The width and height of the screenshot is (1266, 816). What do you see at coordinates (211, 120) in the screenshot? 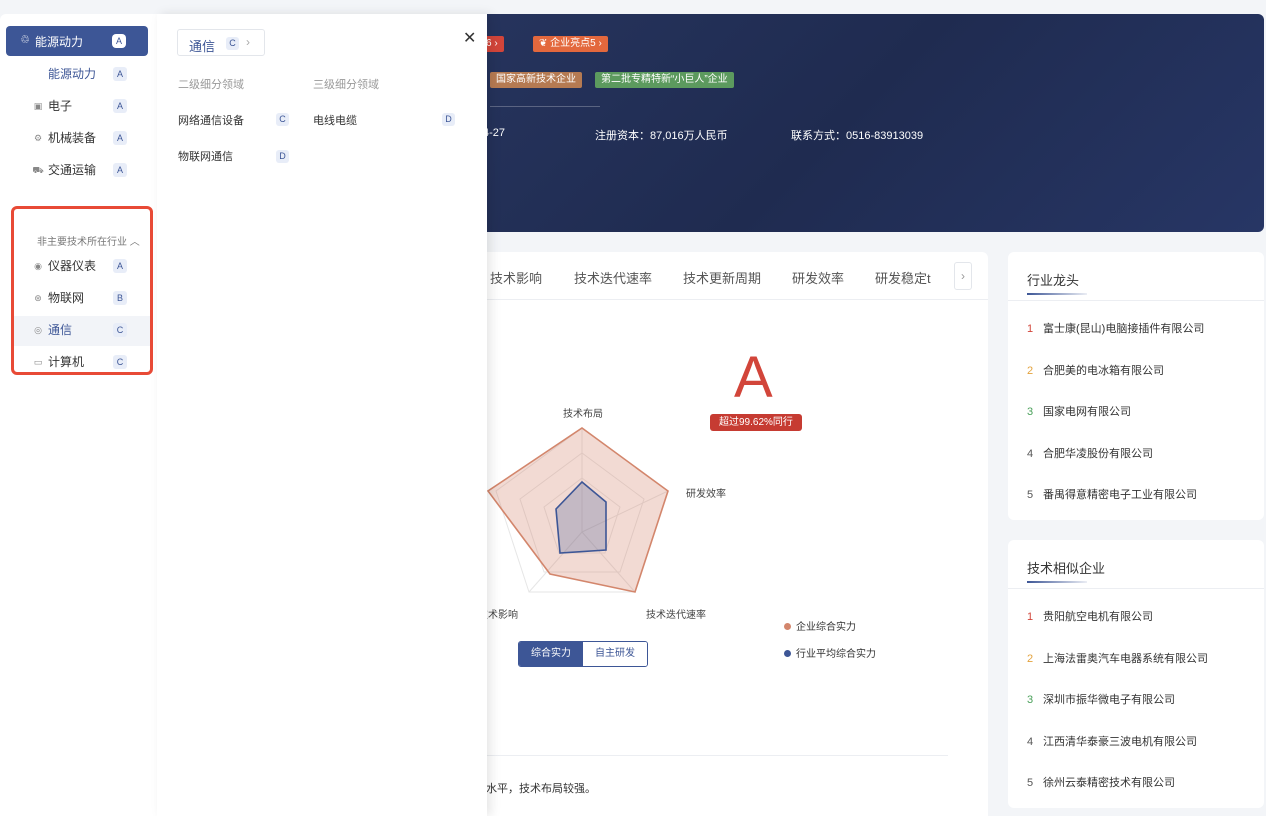
I see `level2-item-network-equipment: 网络通信设备` at bounding box center [211, 120].